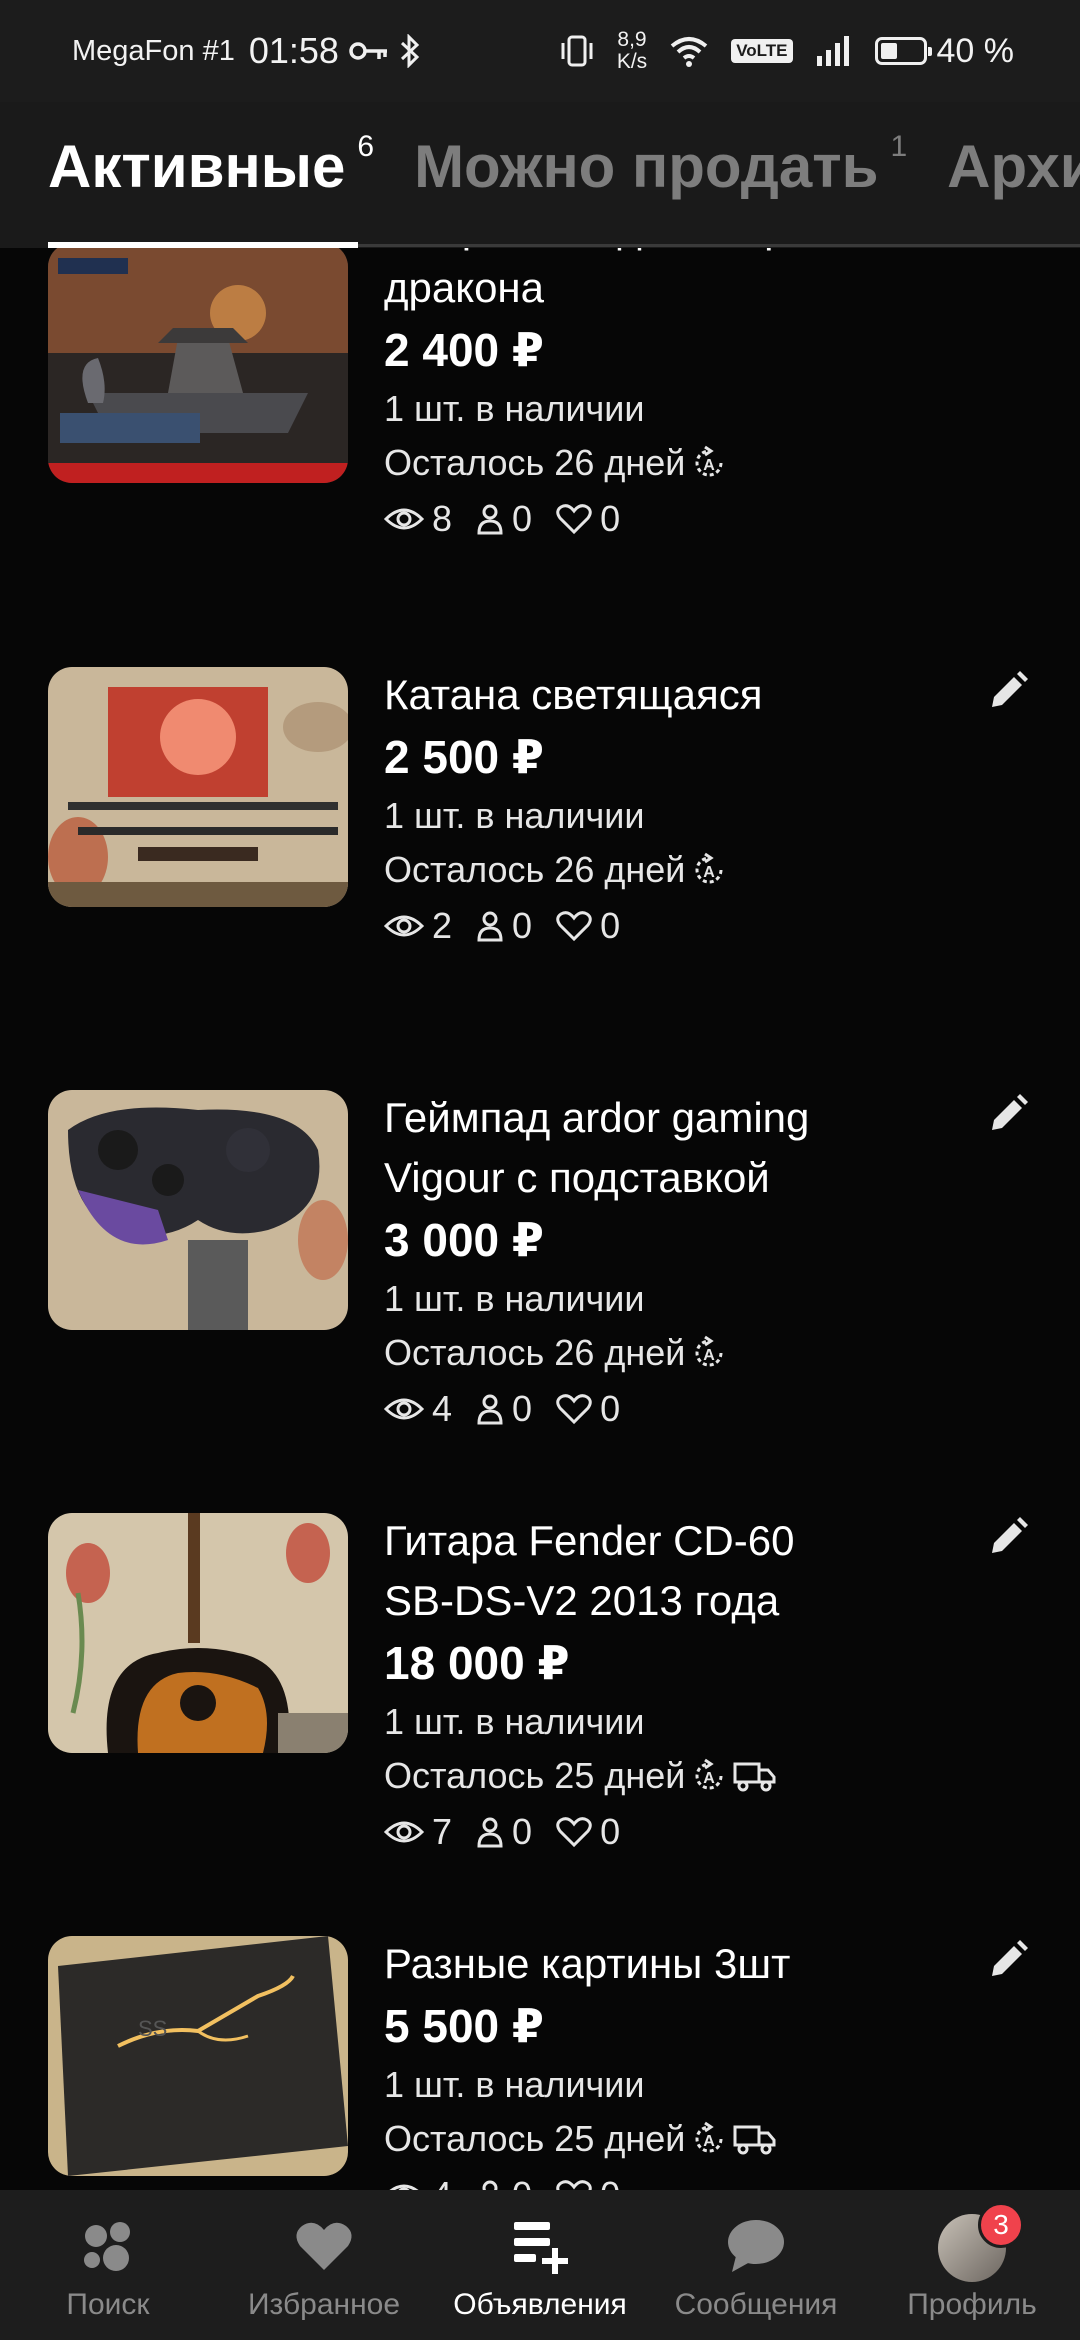 The image size is (1080, 2340). I want to click on nav-ads: Объявления, so click(540, 2265).